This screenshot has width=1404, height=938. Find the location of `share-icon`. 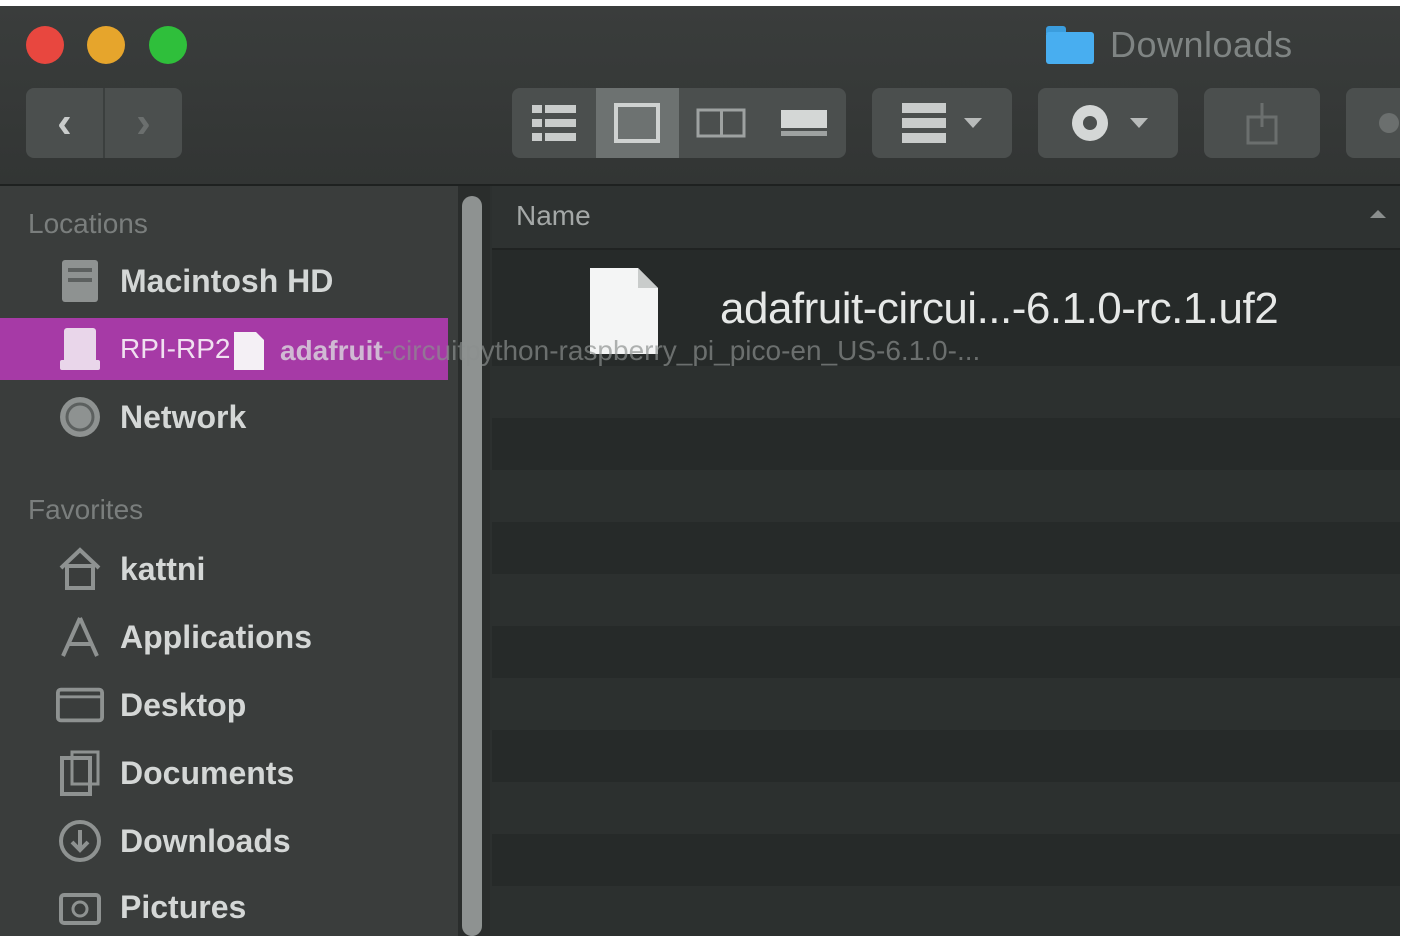

share-icon is located at coordinates (1262, 124).